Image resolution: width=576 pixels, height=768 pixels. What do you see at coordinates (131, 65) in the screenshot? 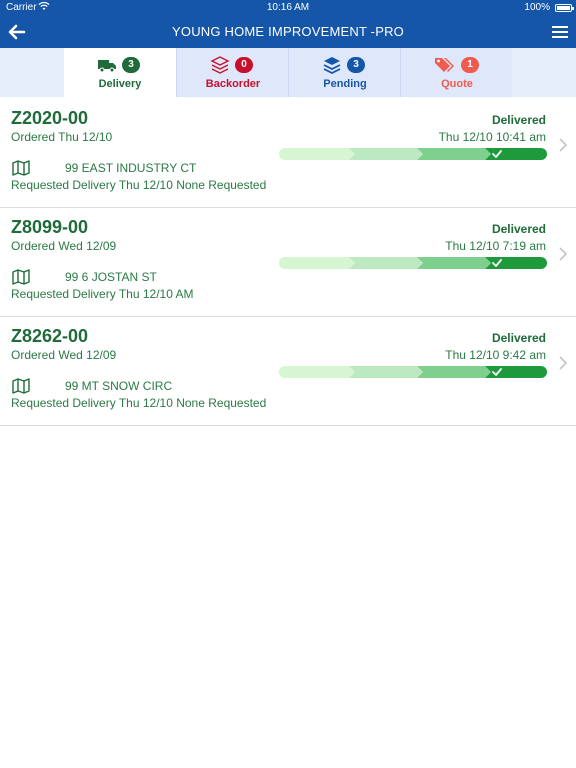
I see `delivery-count-badge: 3` at bounding box center [131, 65].